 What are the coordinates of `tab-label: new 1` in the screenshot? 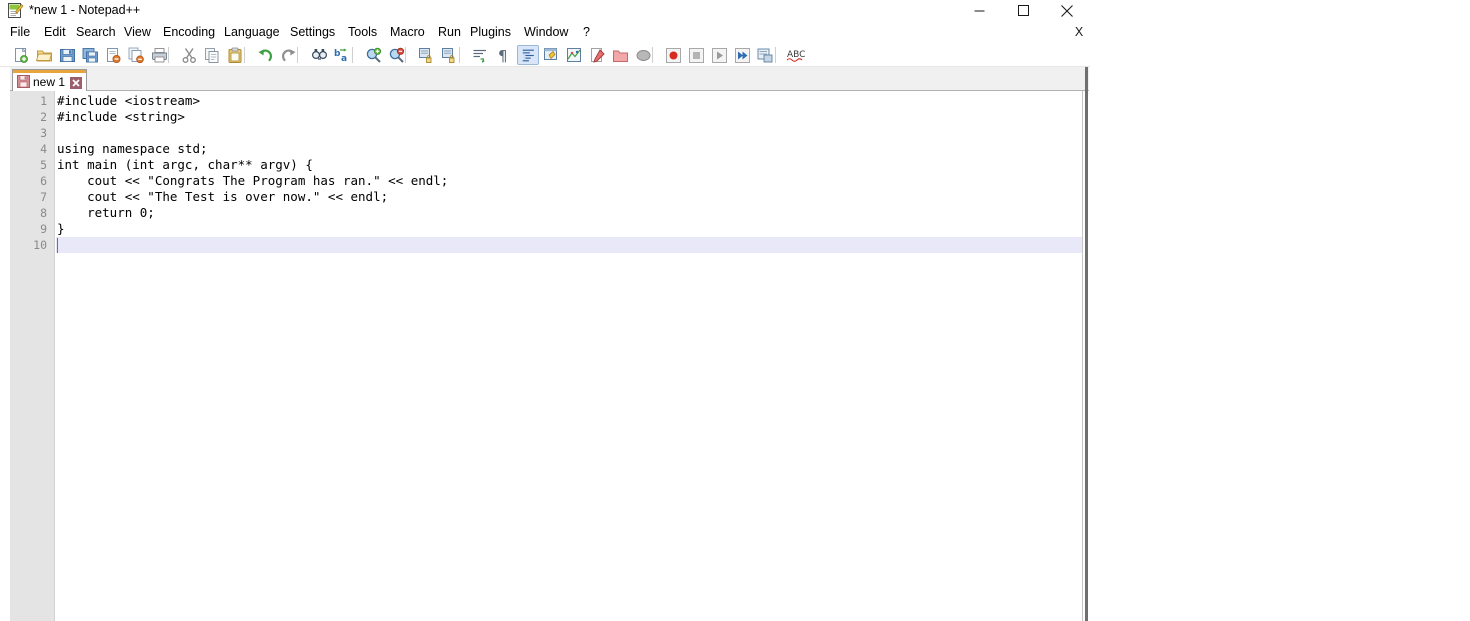 It's located at (49, 81).